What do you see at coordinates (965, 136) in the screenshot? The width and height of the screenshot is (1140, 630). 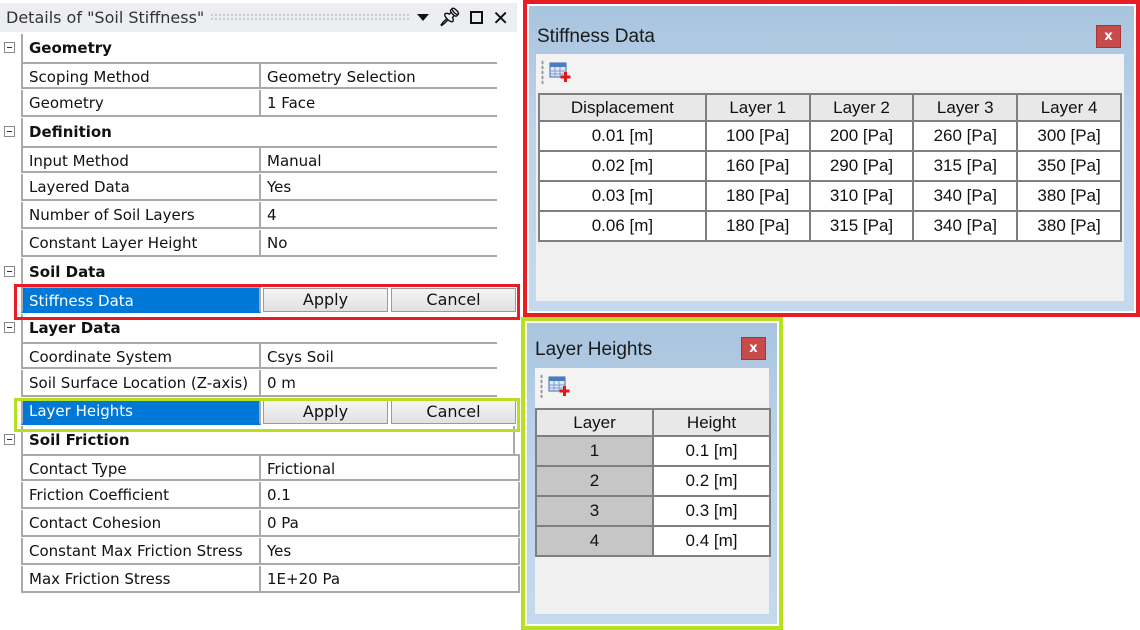 I see `table-cell: 260 [Pa]` at bounding box center [965, 136].